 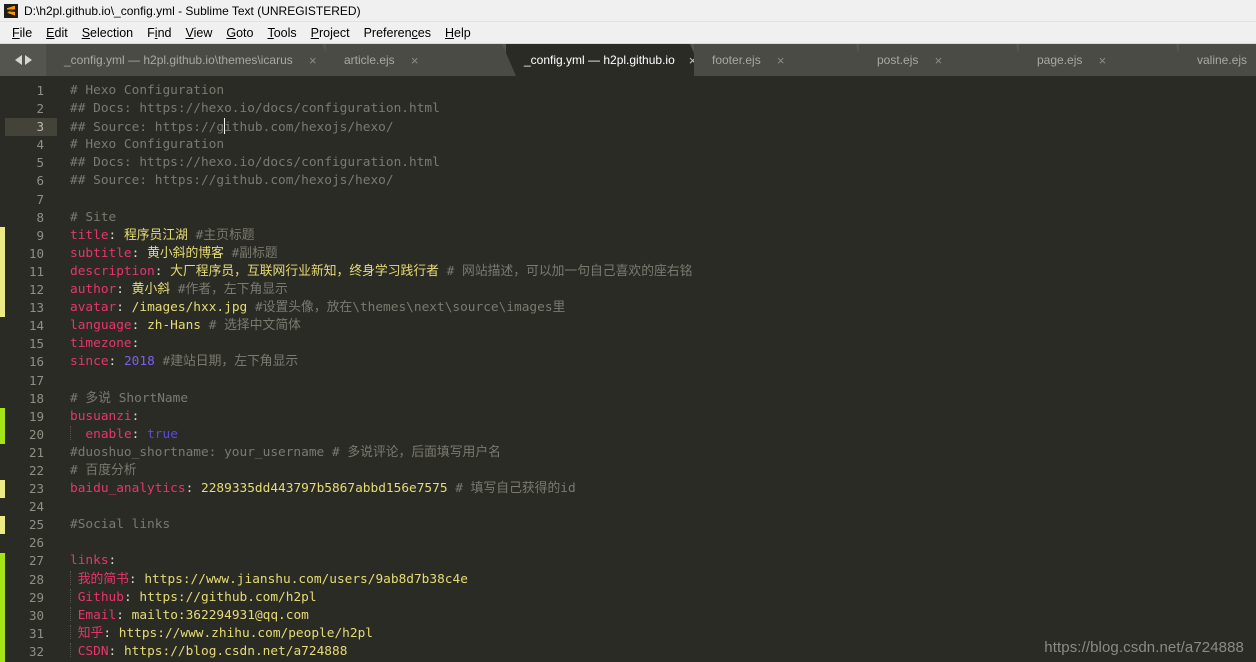 I want to click on tab-page.ejs: page.ejs ×, so click(x=1104, y=60).